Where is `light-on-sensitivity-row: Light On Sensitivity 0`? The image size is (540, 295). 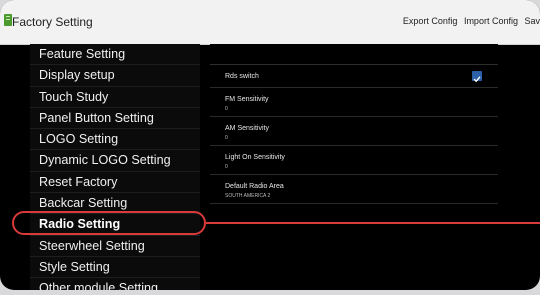 light-on-sensitivity-row: Light On Sensitivity 0 is located at coordinates (354, 160).